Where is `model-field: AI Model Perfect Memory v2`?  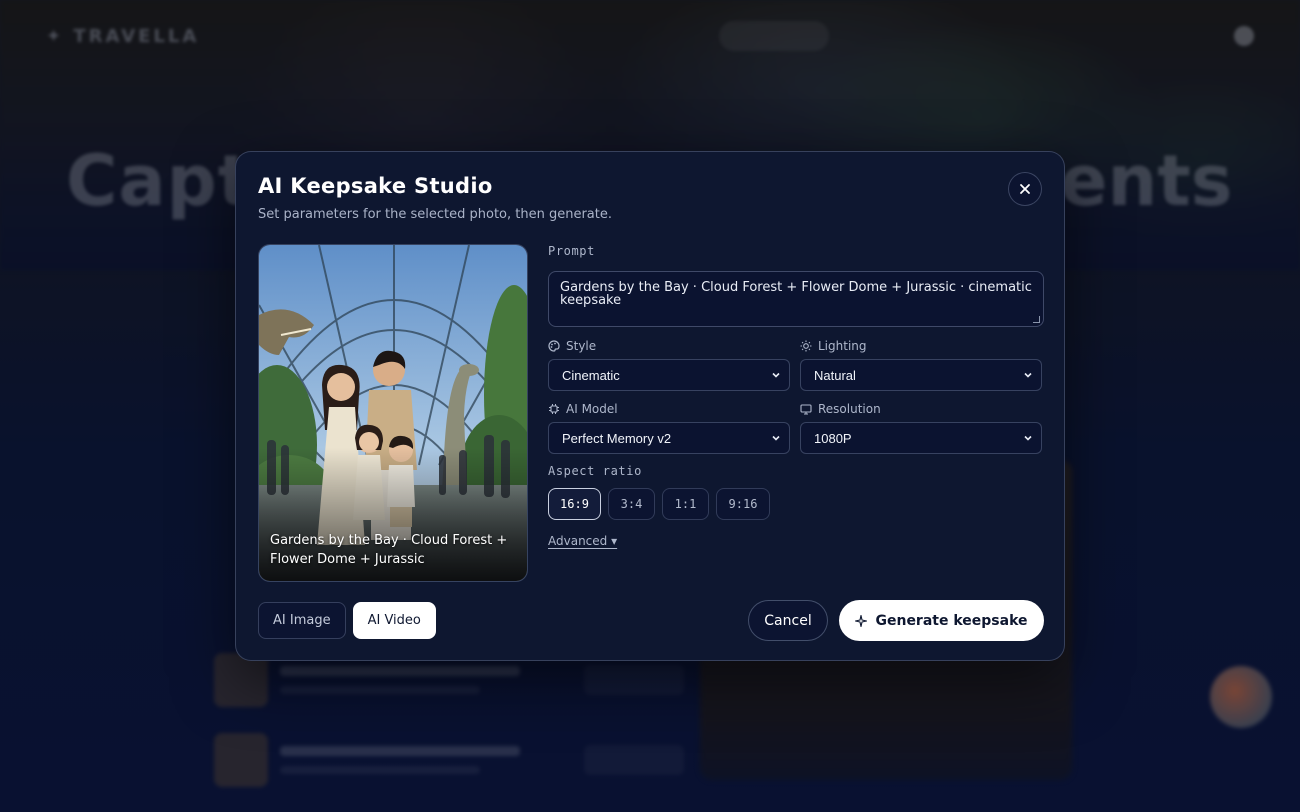 model-field: AI Model Perfect Memory v2 is located at coordinates (669, 432).